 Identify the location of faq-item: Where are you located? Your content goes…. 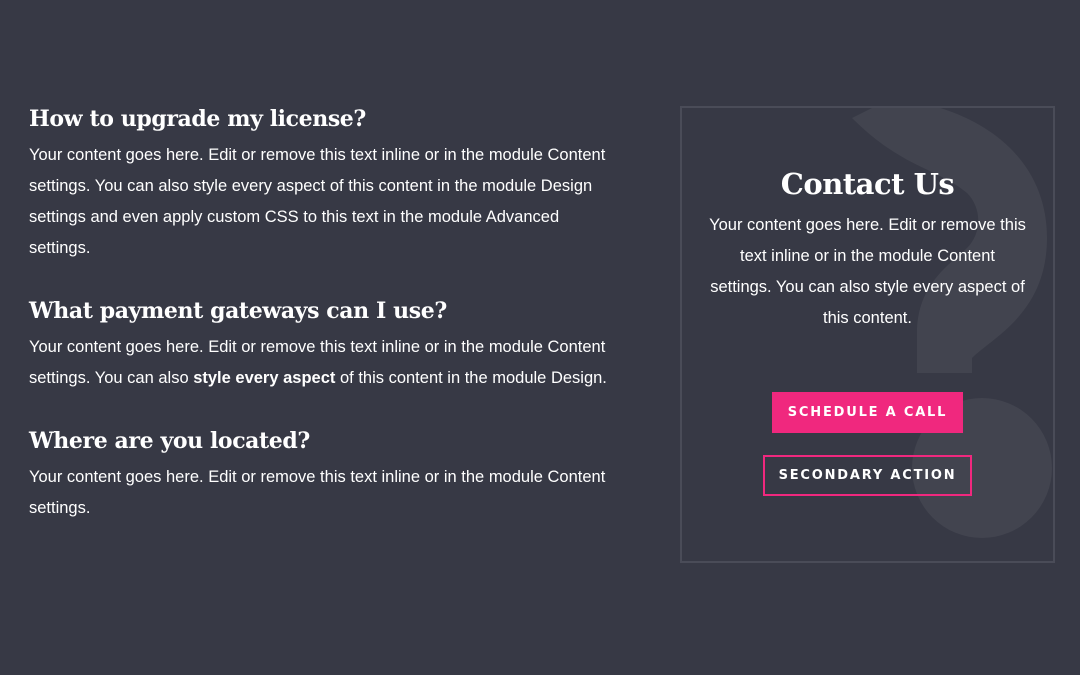
(319, 475).